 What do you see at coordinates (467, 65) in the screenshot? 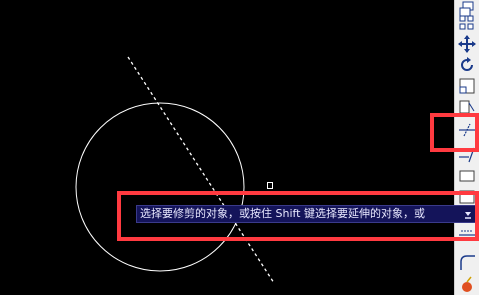
I see `rotate-icon` at bounding box center [467, 65].